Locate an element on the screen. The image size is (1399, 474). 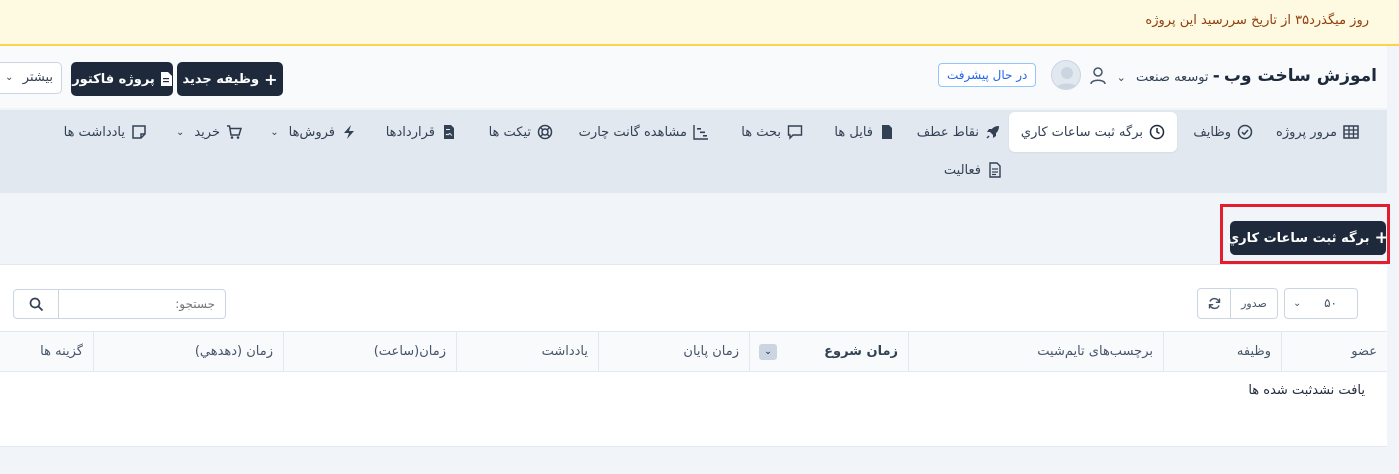
gantt-chart-icon is located at coordinates (700, 132).